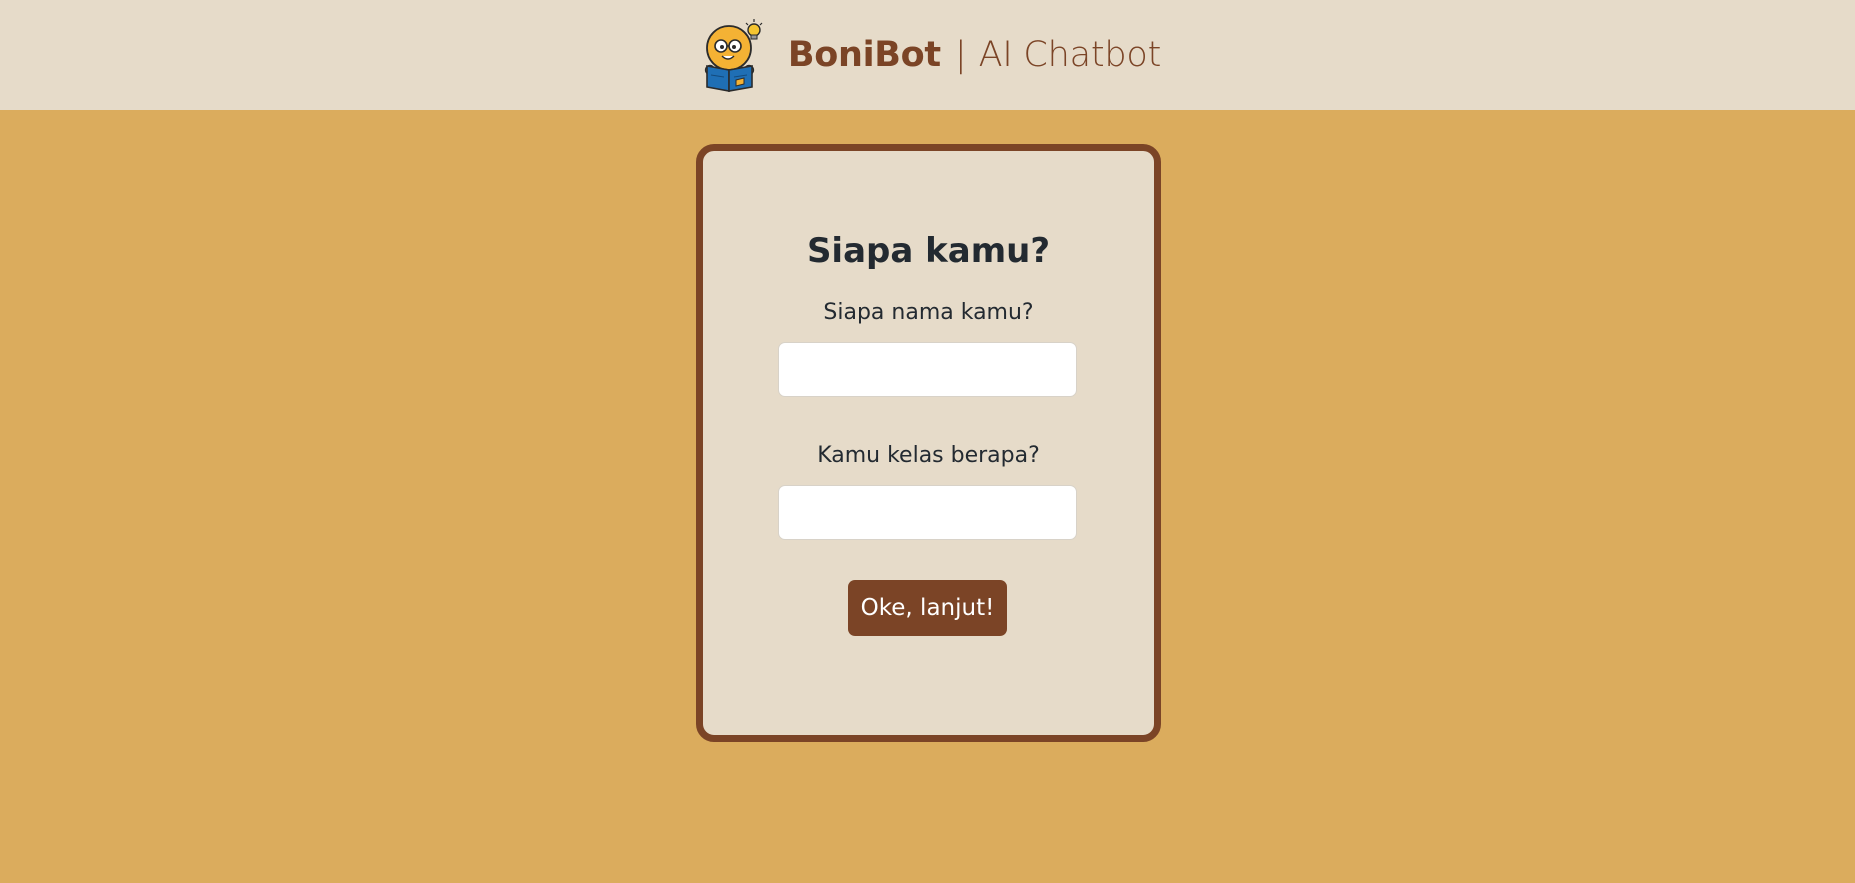  Describe the element at coordinates (927, 512) in the screenshot. I see `class-input` at that location.